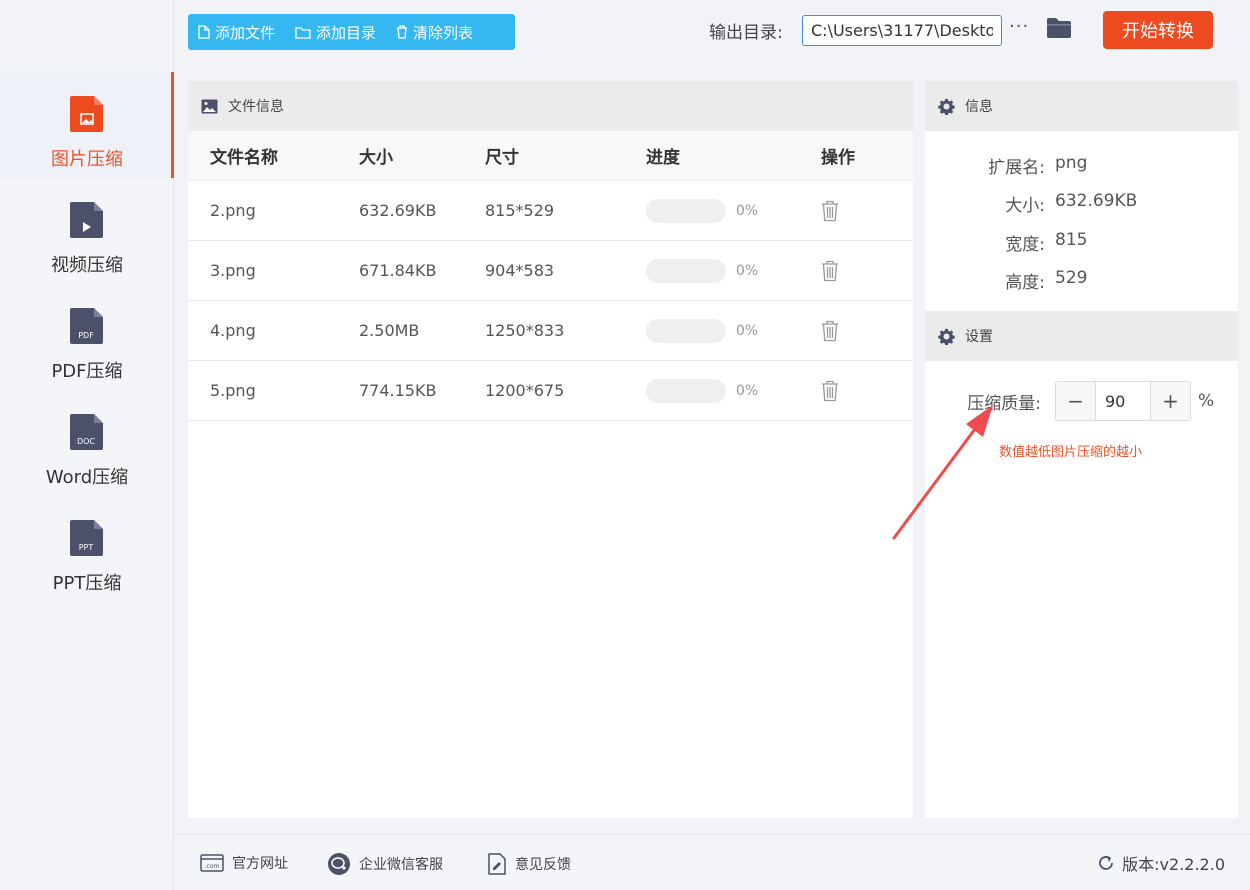 The width and height of the screenshot is (1250, 890). I want to click on clear-list-button: 清除列表, so click(434, 32).